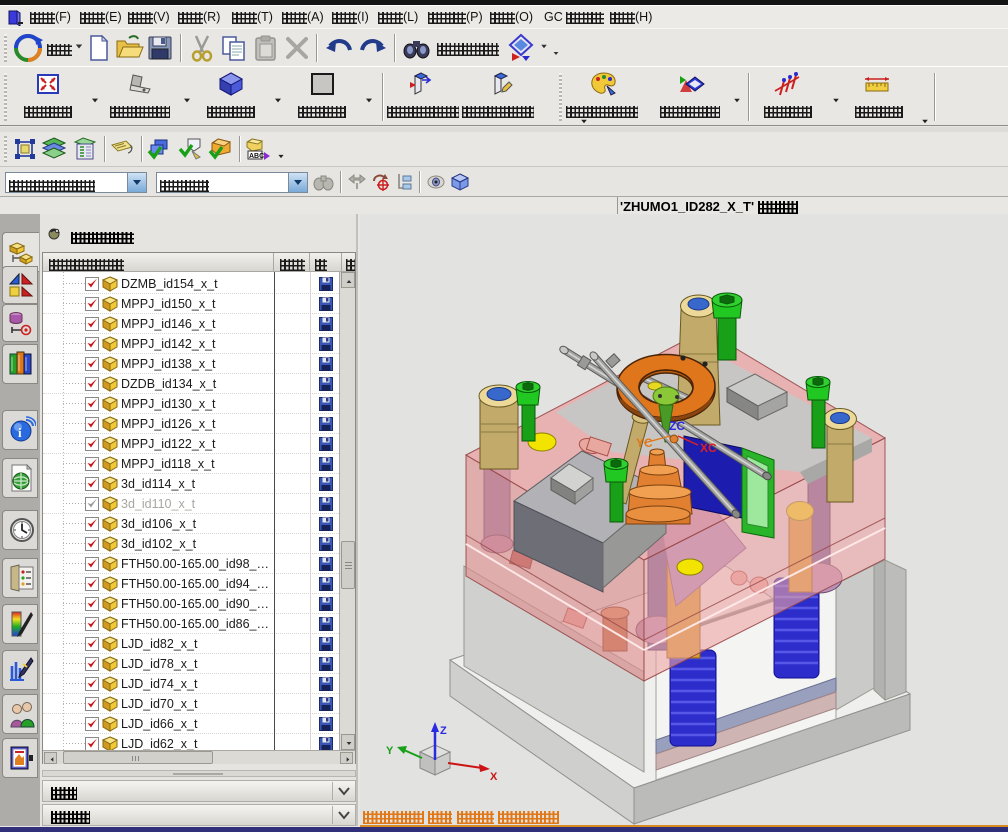 The height and width of the screenshot is (832, 1008). What do you see at coordinates (677, 426) in the screenshot?
I see `svg-text: ZC` at bounding box center [677, 426].